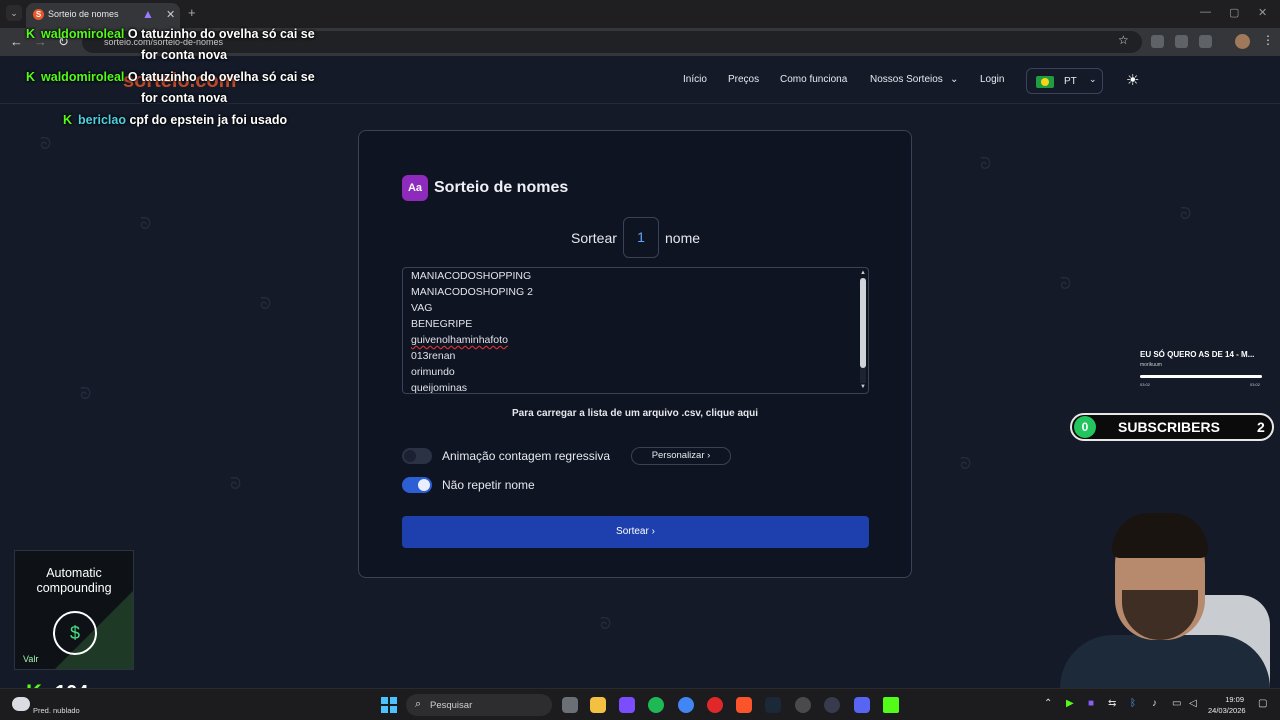 The height and width of the screenshot is (720, 1280). What do you see at coordinates (31, 77) in the screenshot?
I see `kick-badge-icon: K` at bounding box center [31, 77].